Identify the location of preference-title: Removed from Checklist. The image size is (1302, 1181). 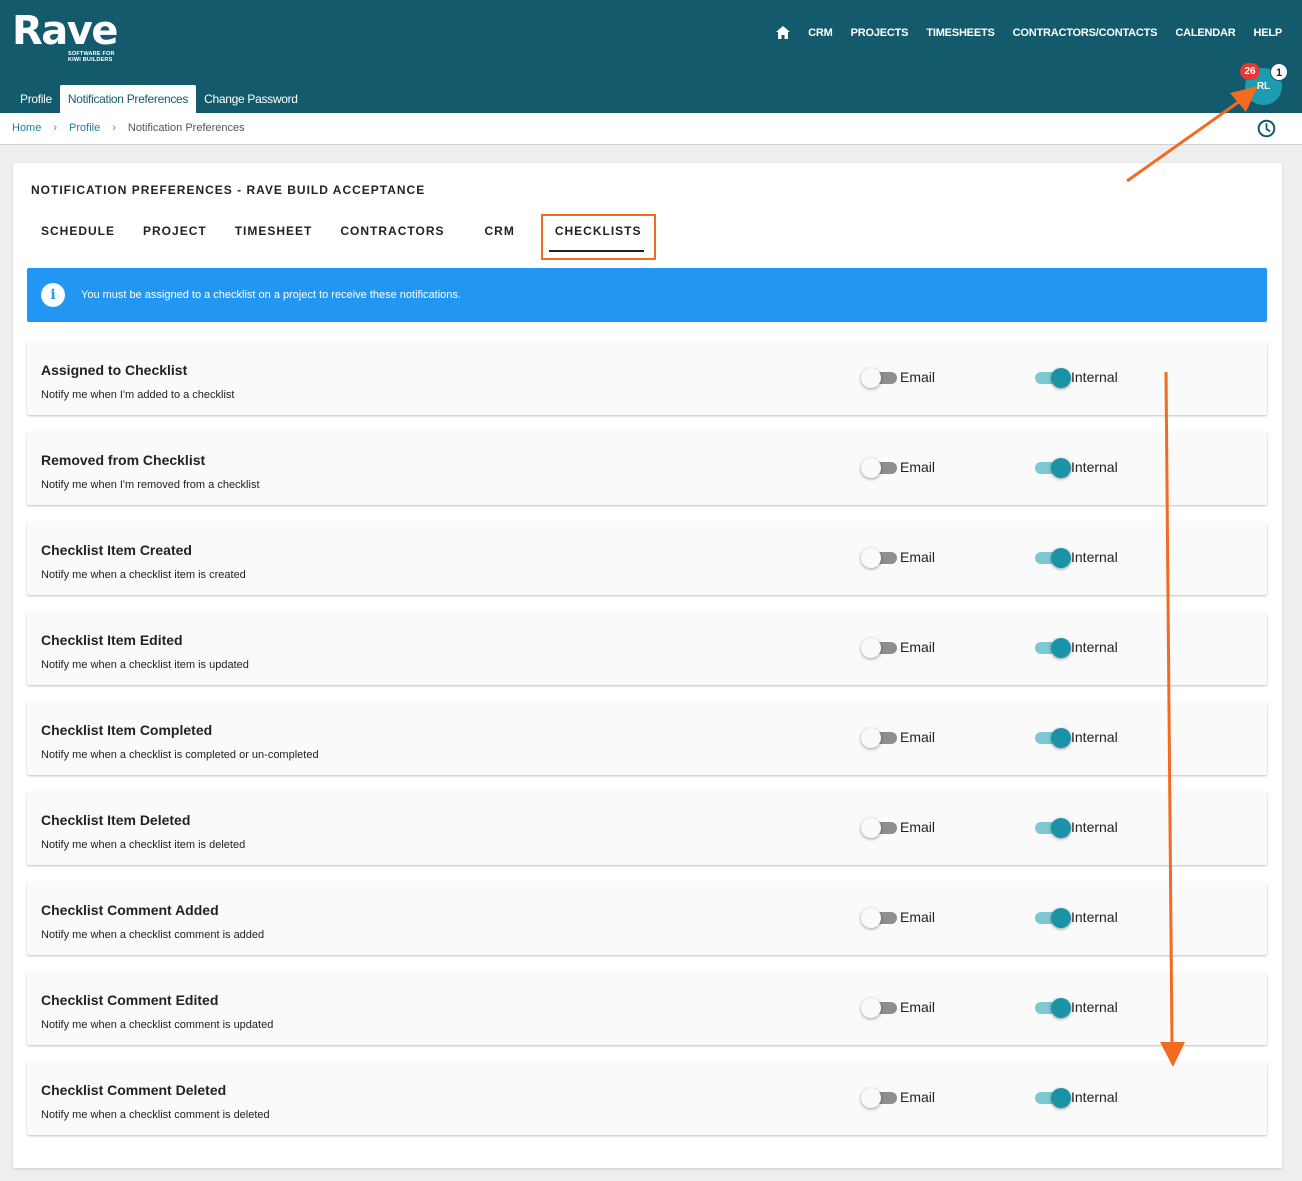
(123, 460).